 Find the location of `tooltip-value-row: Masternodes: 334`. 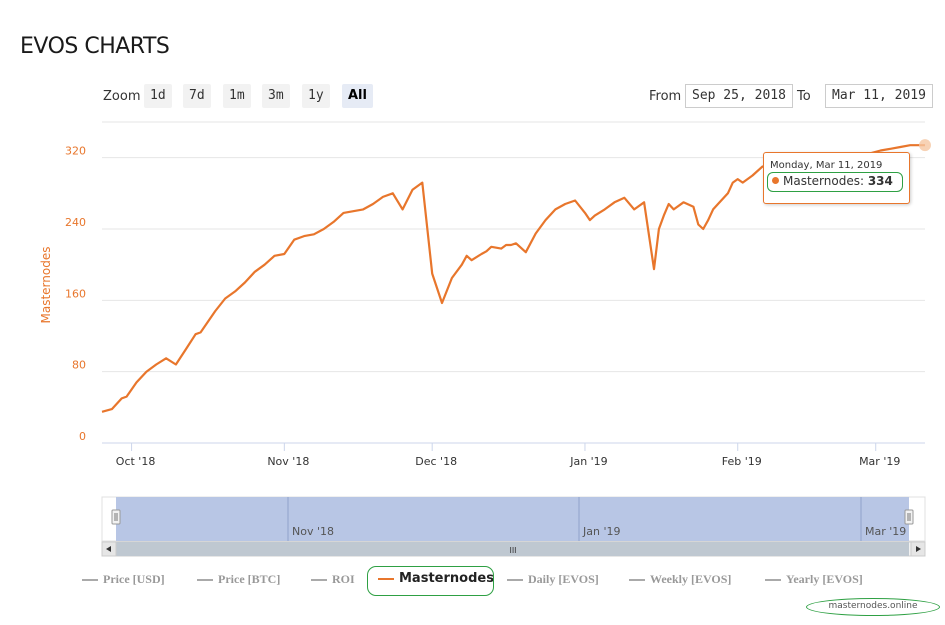

tooltip-value-row: Masternodes: 334 is located at coordinates (835, 182).